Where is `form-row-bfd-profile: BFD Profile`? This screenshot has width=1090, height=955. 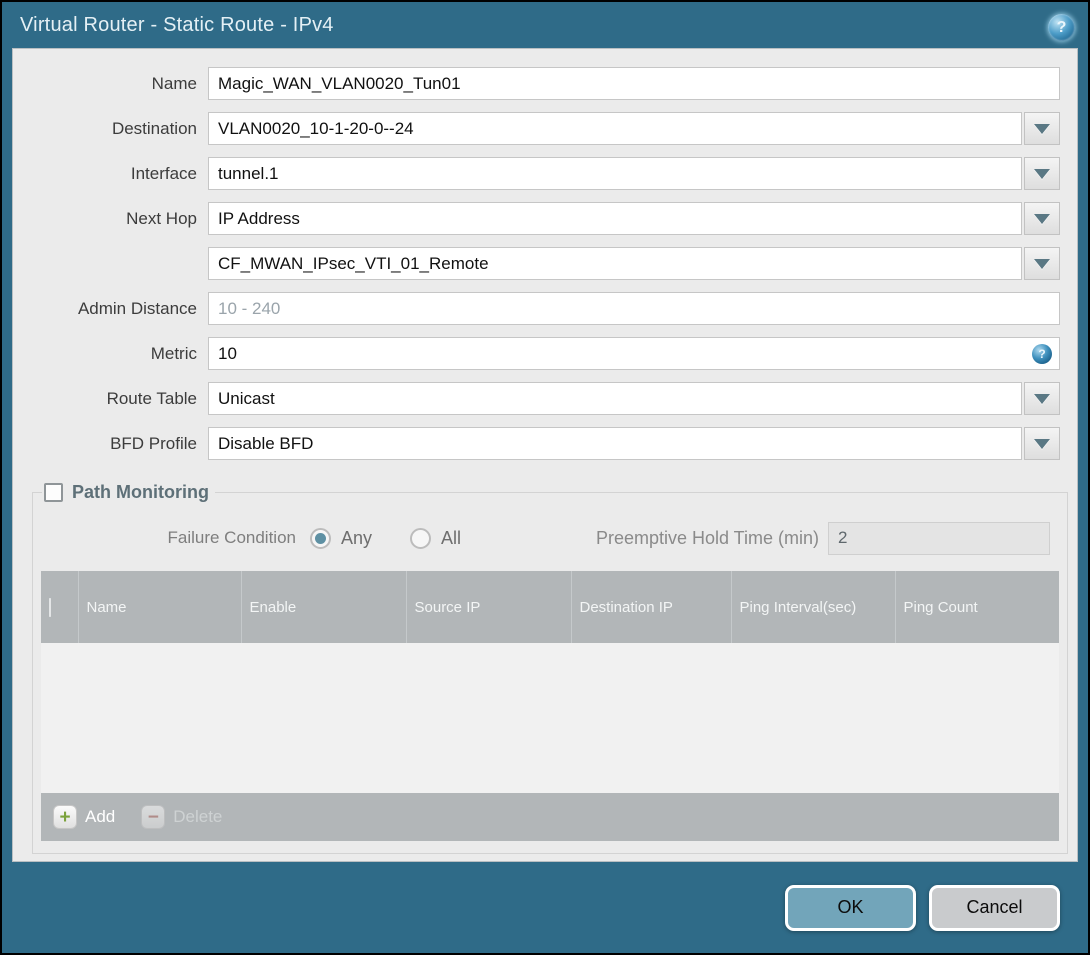 form-row-bfd-profile: BFD Profile is located at coordinates (545, 443).